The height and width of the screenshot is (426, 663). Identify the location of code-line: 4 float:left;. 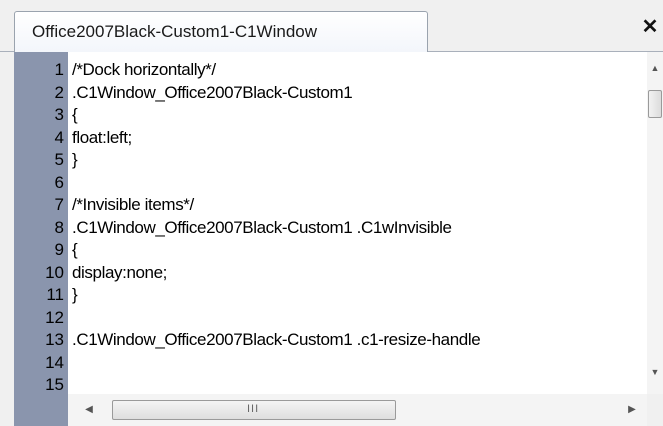
(326, 138).